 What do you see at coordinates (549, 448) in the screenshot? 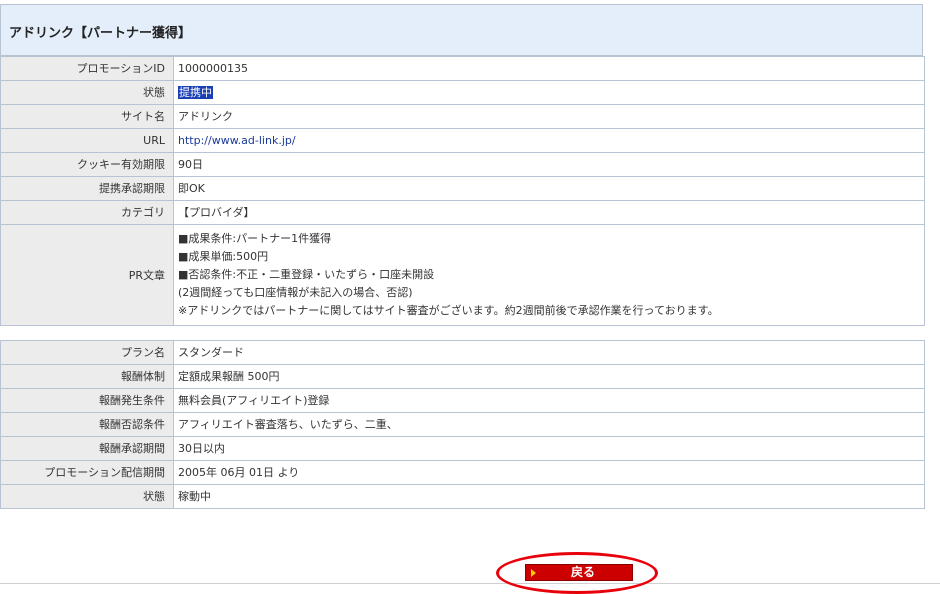
I see `reward-approval-period-value: 30日以内` at bounding box center [549, 448].